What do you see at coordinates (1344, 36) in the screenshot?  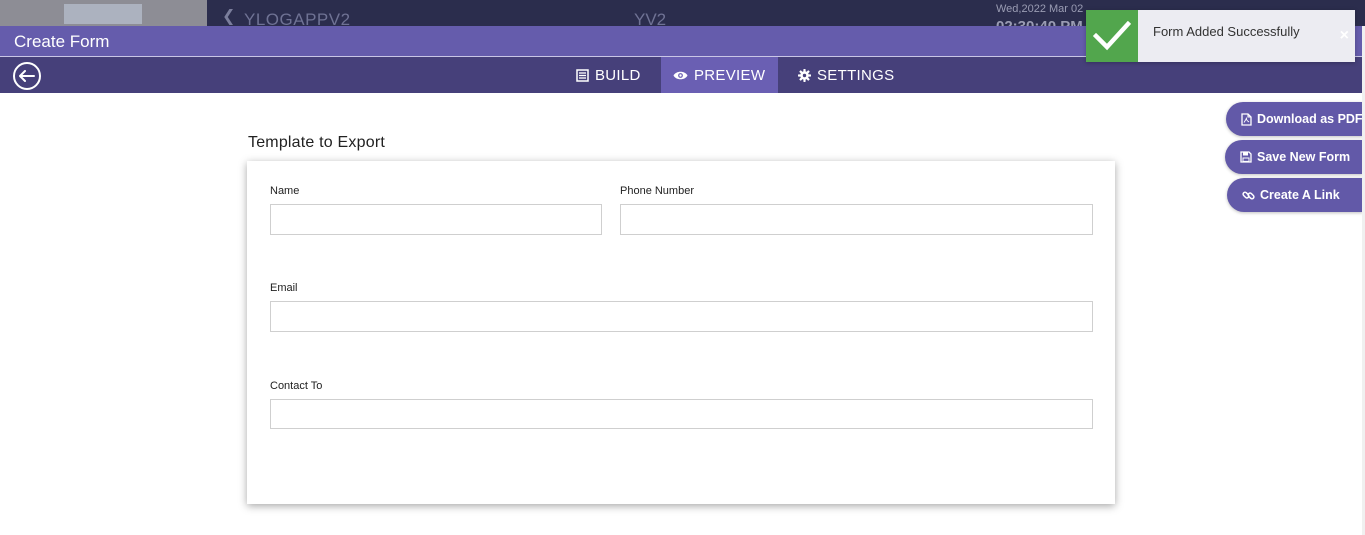 I see `toast-close-button: ×` at bounding box center [1344, 36].